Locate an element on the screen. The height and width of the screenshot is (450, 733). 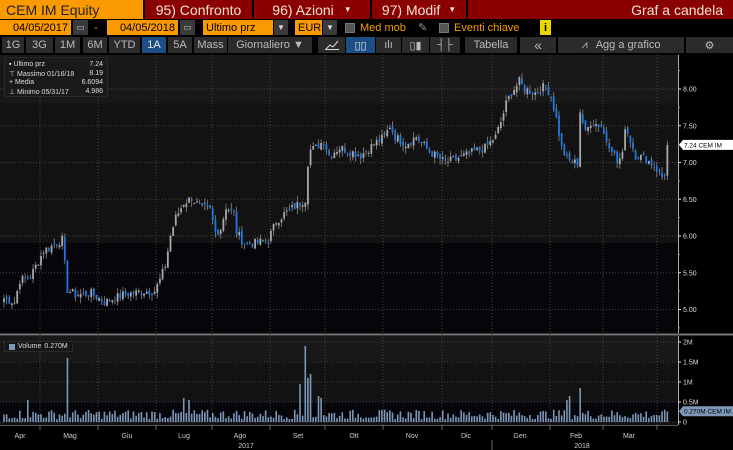
month-label-mar: Mar is located at coordinates (629, 436).